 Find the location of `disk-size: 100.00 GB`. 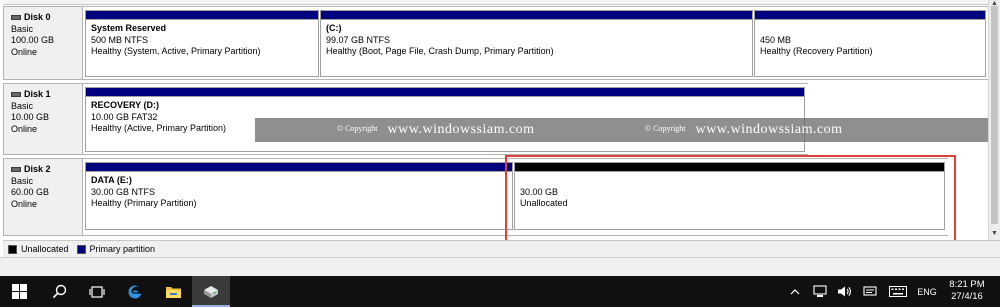

disk-size: 100.00 GB is located at coordinates (33, 40).